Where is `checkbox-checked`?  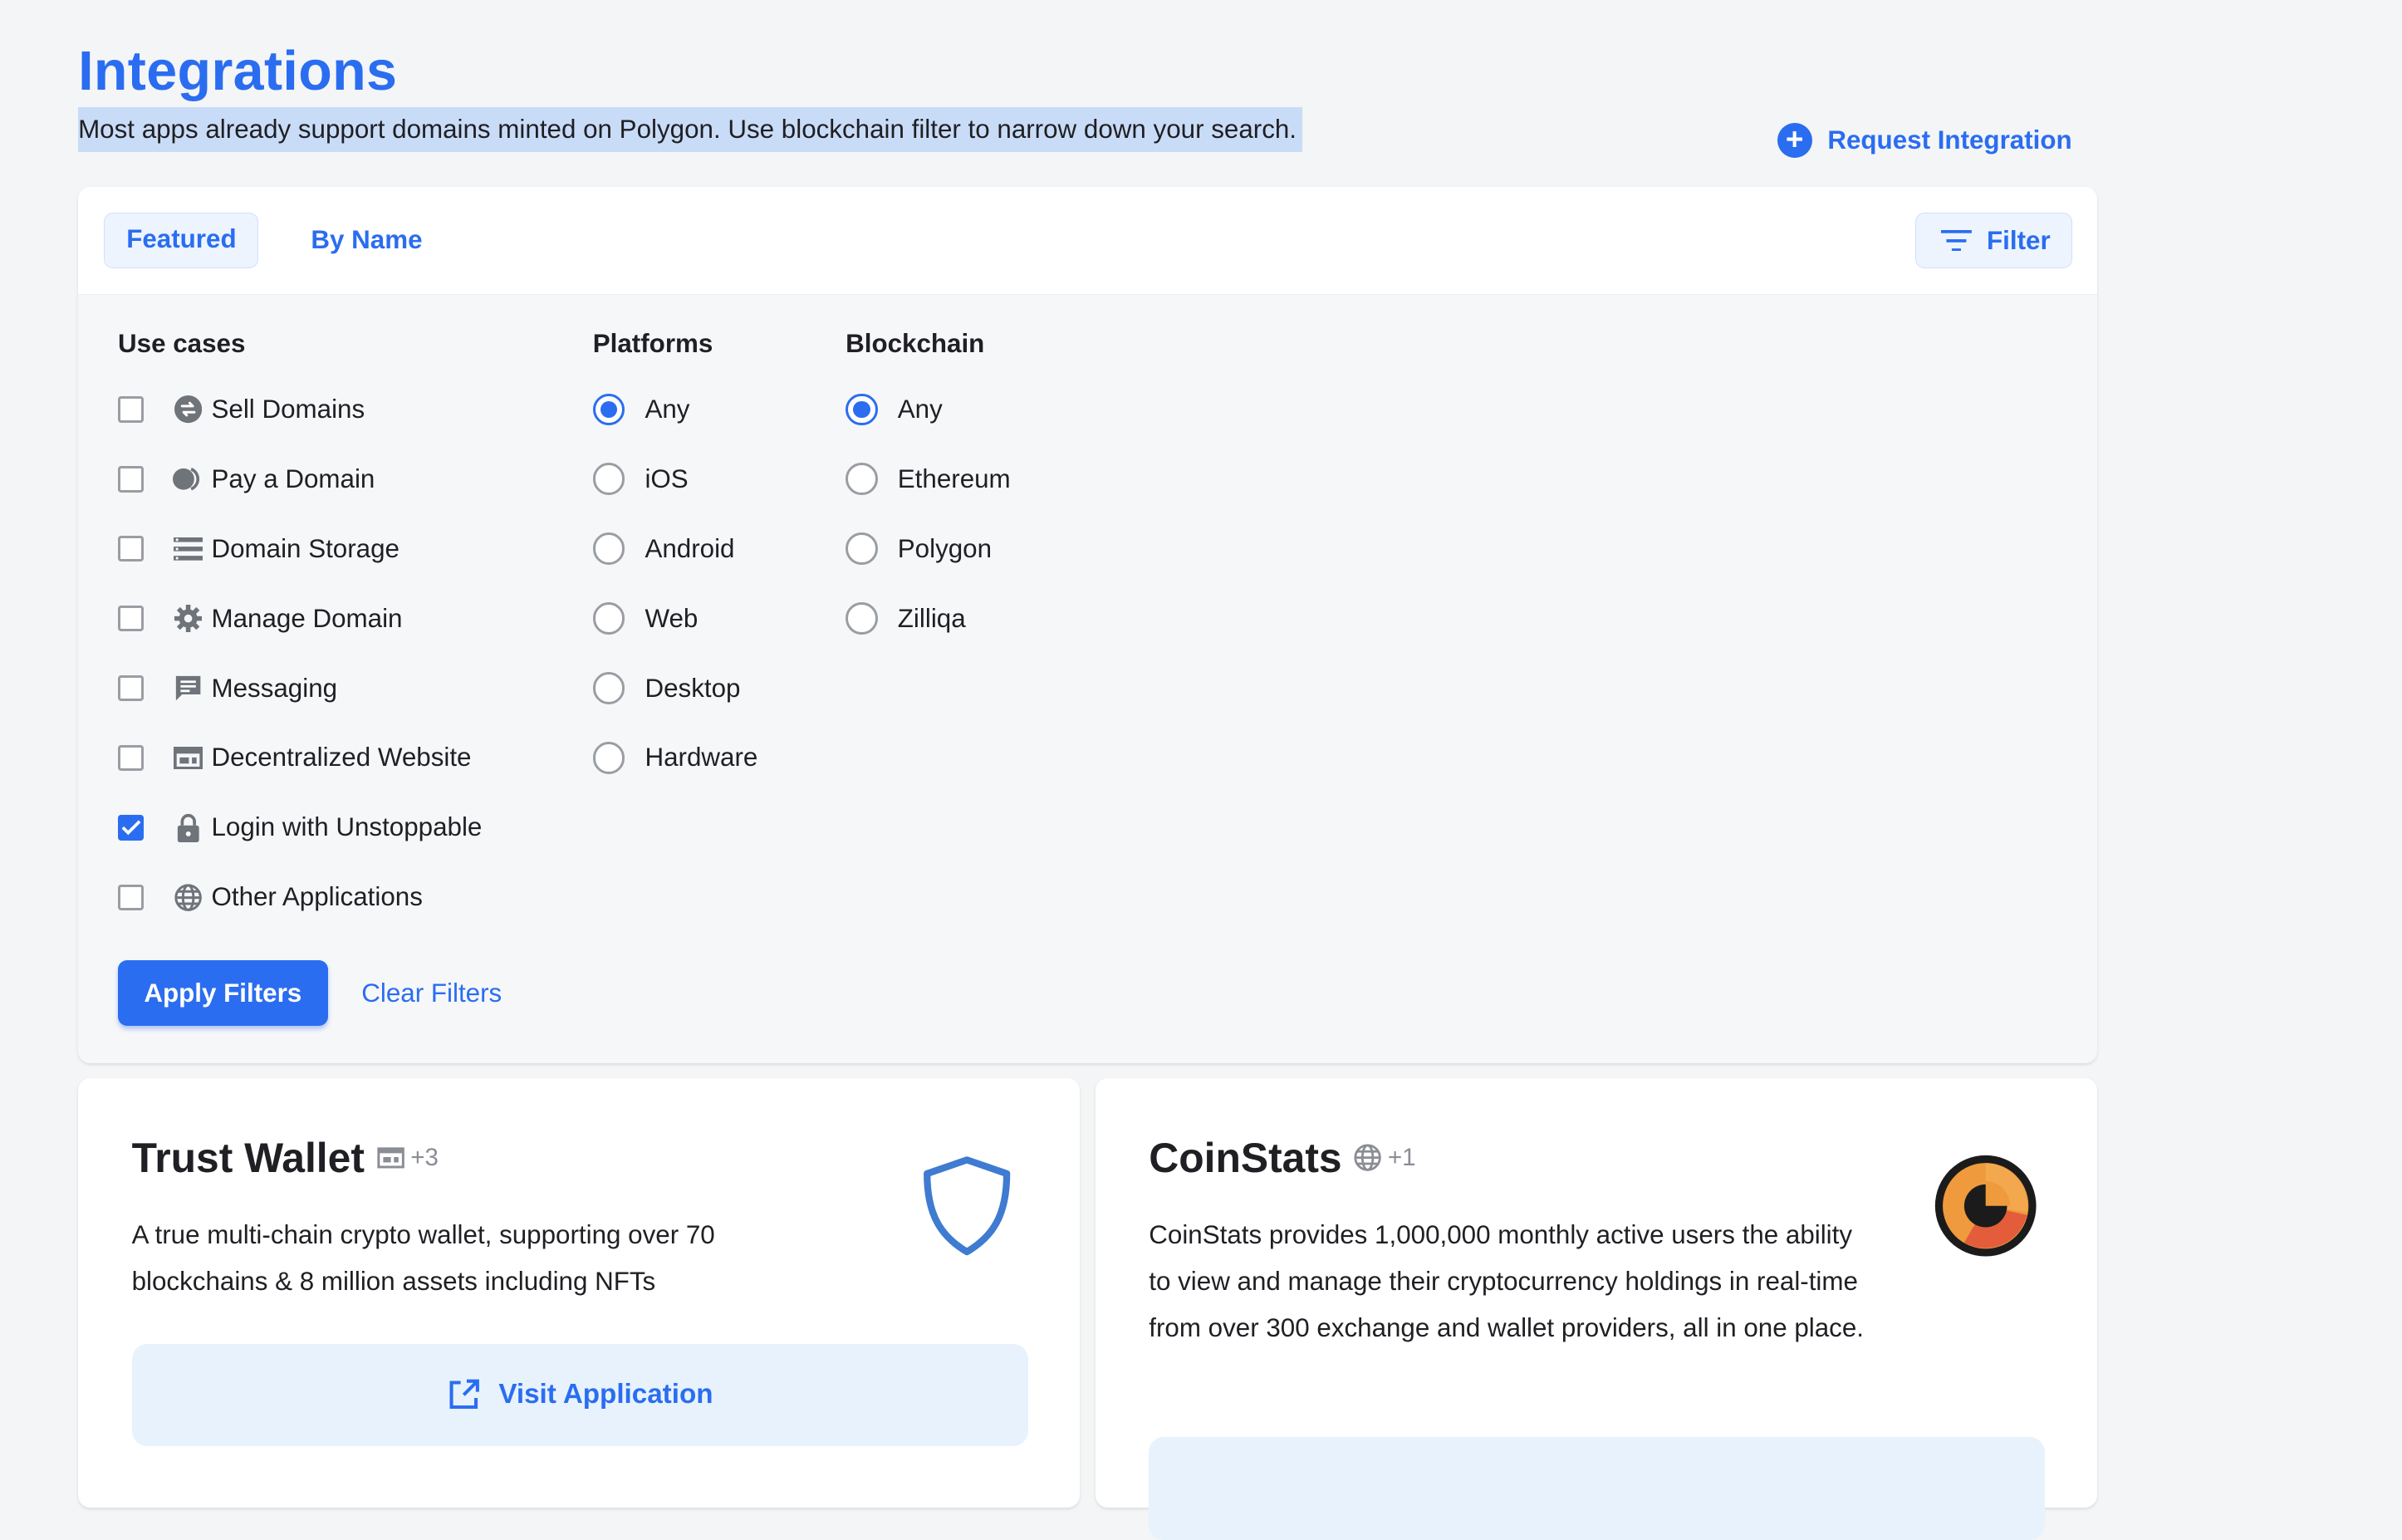 checkbox-checked is located at coordinates (131, 827).